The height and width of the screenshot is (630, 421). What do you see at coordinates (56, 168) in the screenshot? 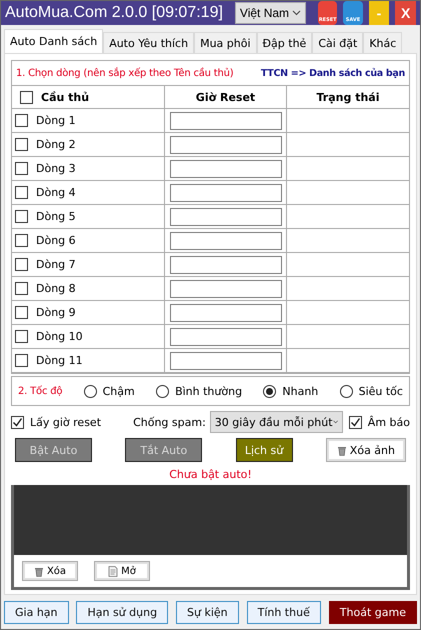
I see `row-label: Dòng 3` at bounding box center [56, 168].